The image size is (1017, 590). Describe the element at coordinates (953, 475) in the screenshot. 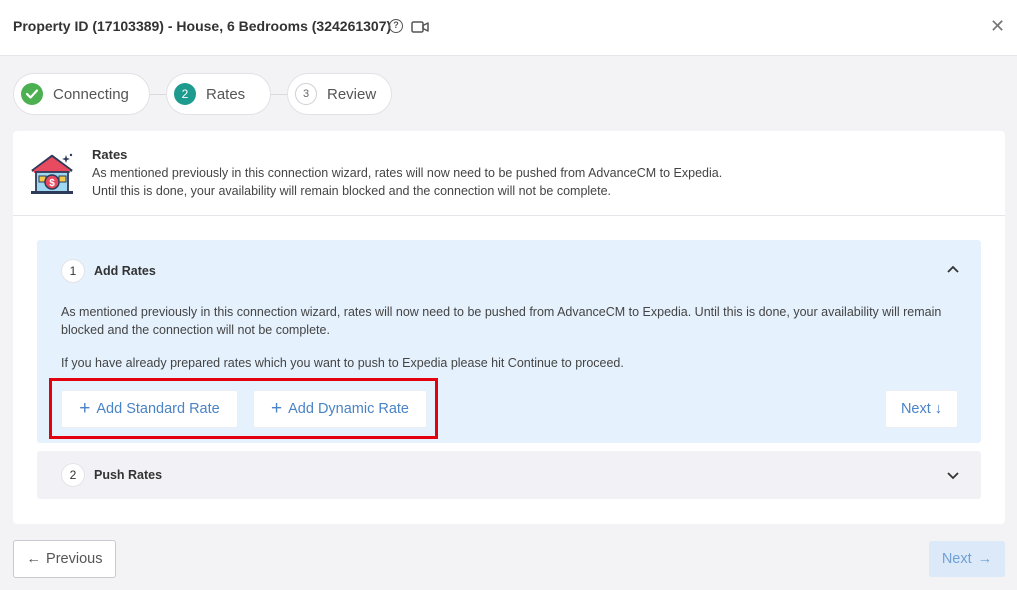

I see `chevron-down-icon` at that location.